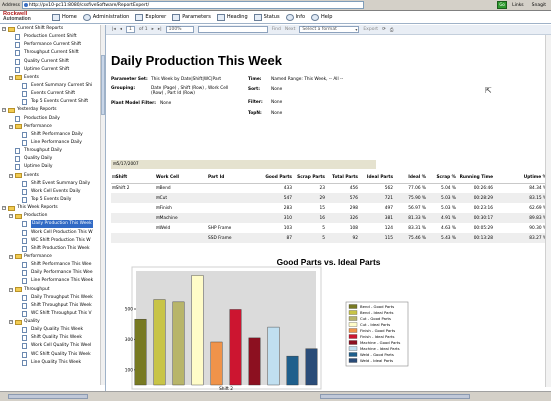 Image resolution: width=551 pixels, height=401 pixels. Describe the element at coordinates (275, 396) in the screenshot. I see `horizontal-scrollbar` at that location.